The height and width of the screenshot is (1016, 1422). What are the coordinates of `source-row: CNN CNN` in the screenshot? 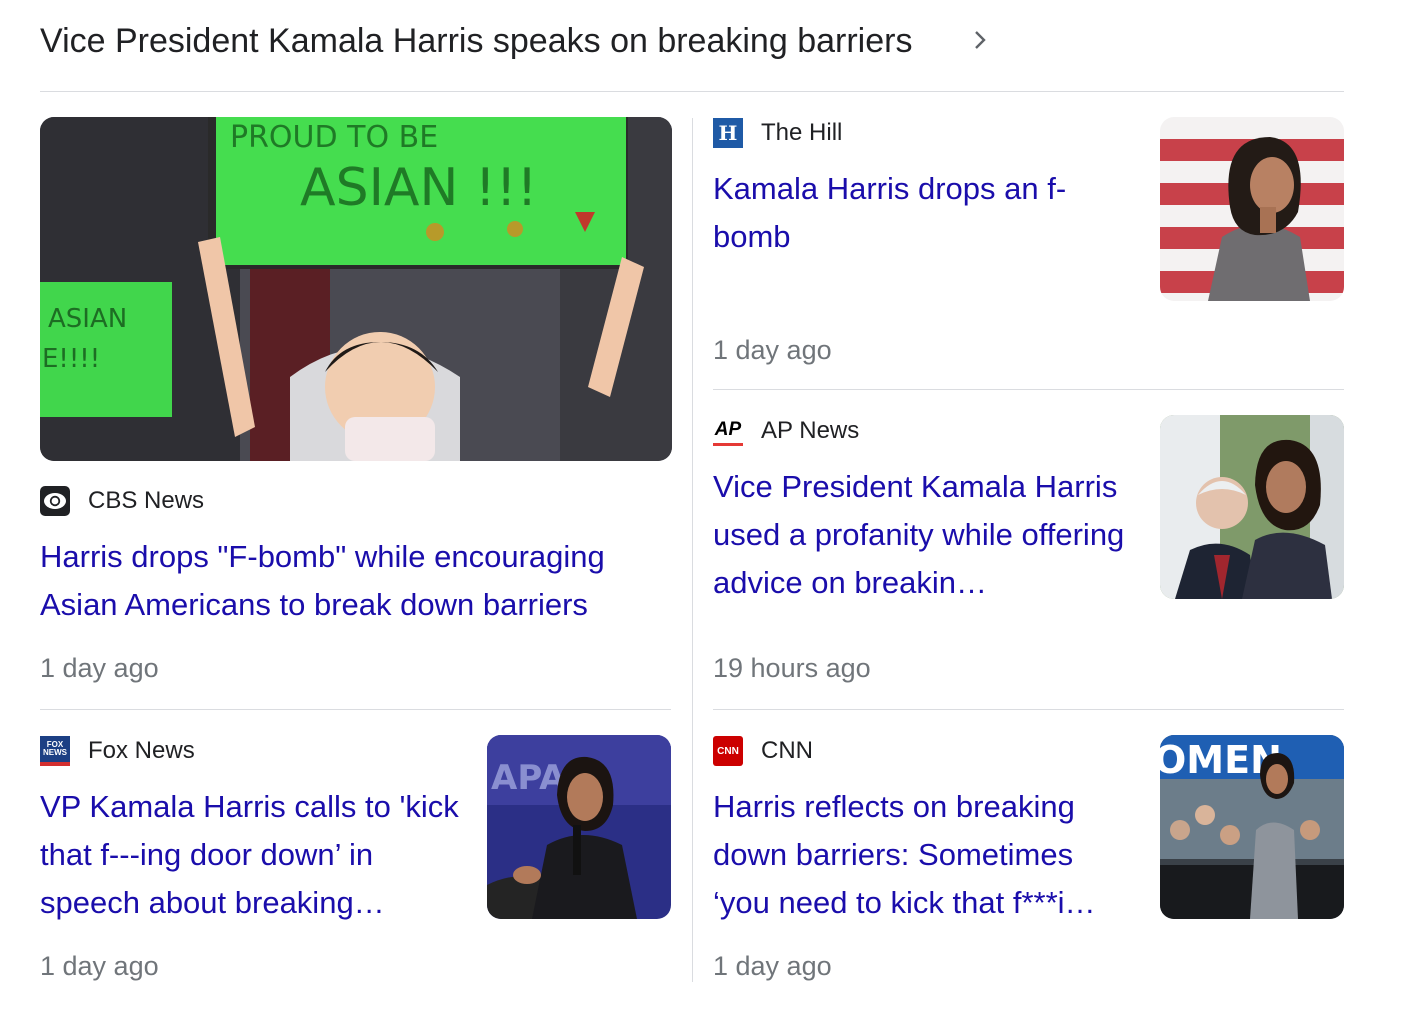 It's located at (763, 751).